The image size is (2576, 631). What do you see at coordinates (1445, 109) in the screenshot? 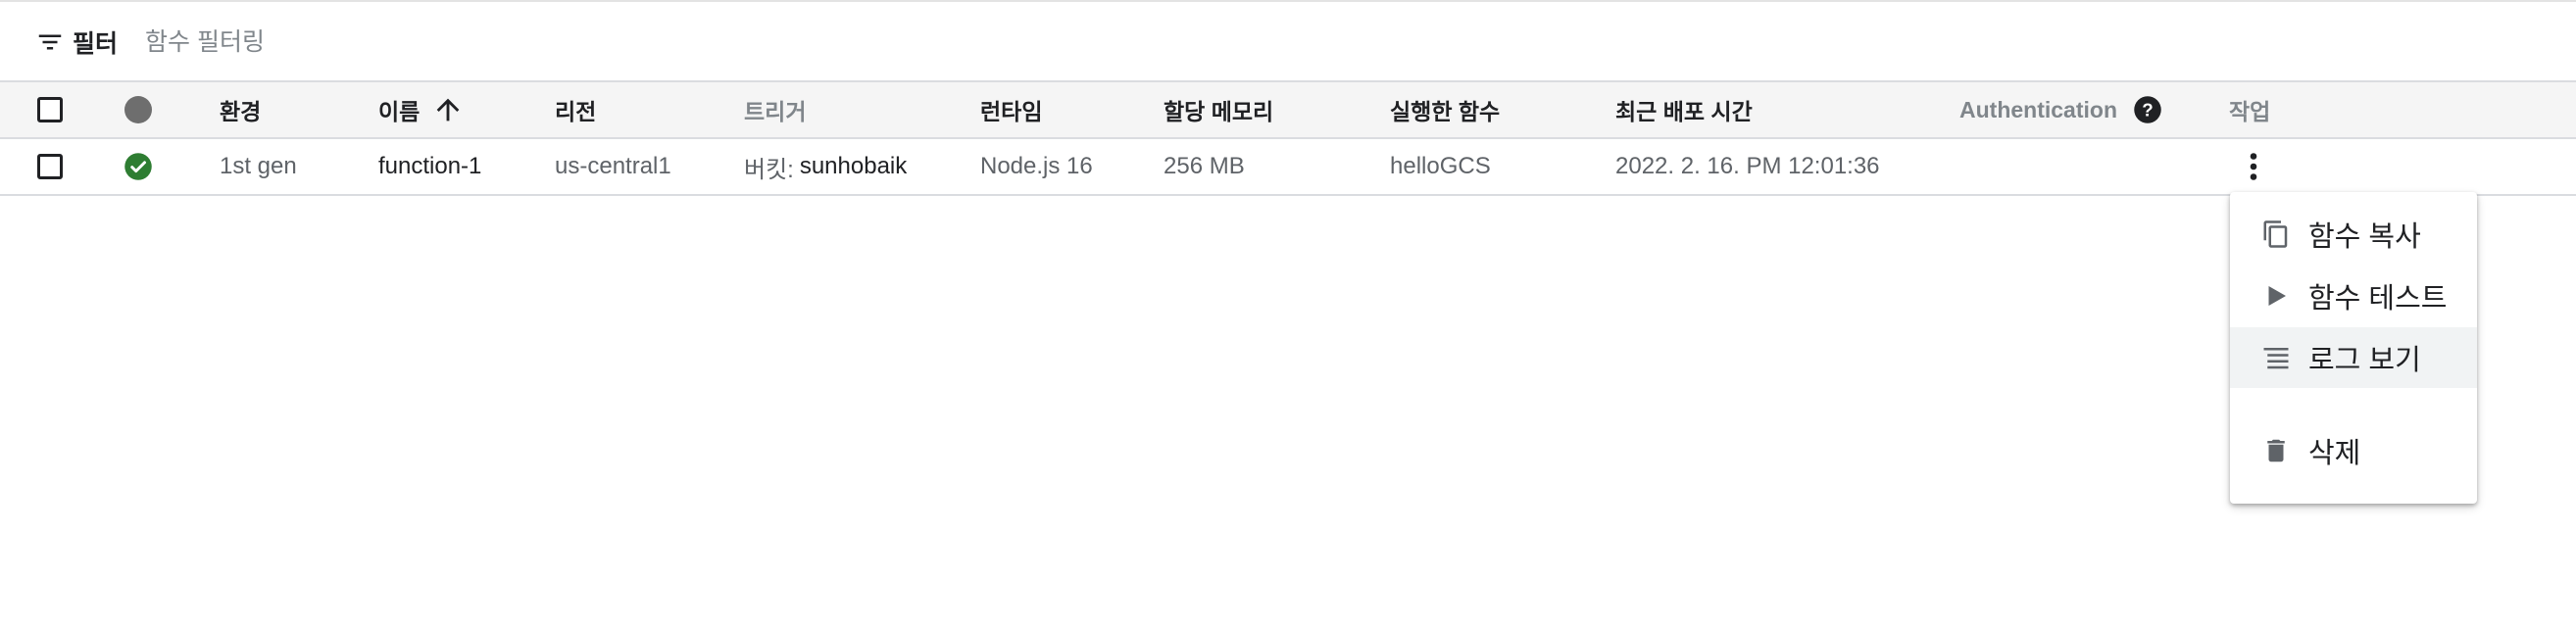
I see `column-header-entry-point: 실행한 함수` at bounding box center [1445, 109].